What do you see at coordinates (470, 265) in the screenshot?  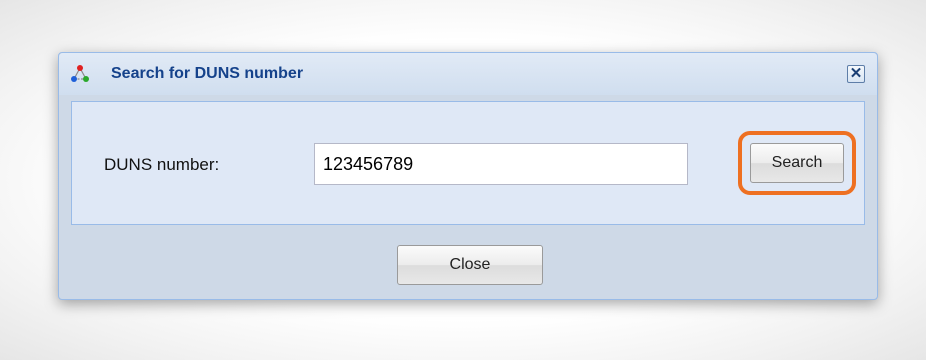 I see `close-button: Close` at bounding box center [470, 265].